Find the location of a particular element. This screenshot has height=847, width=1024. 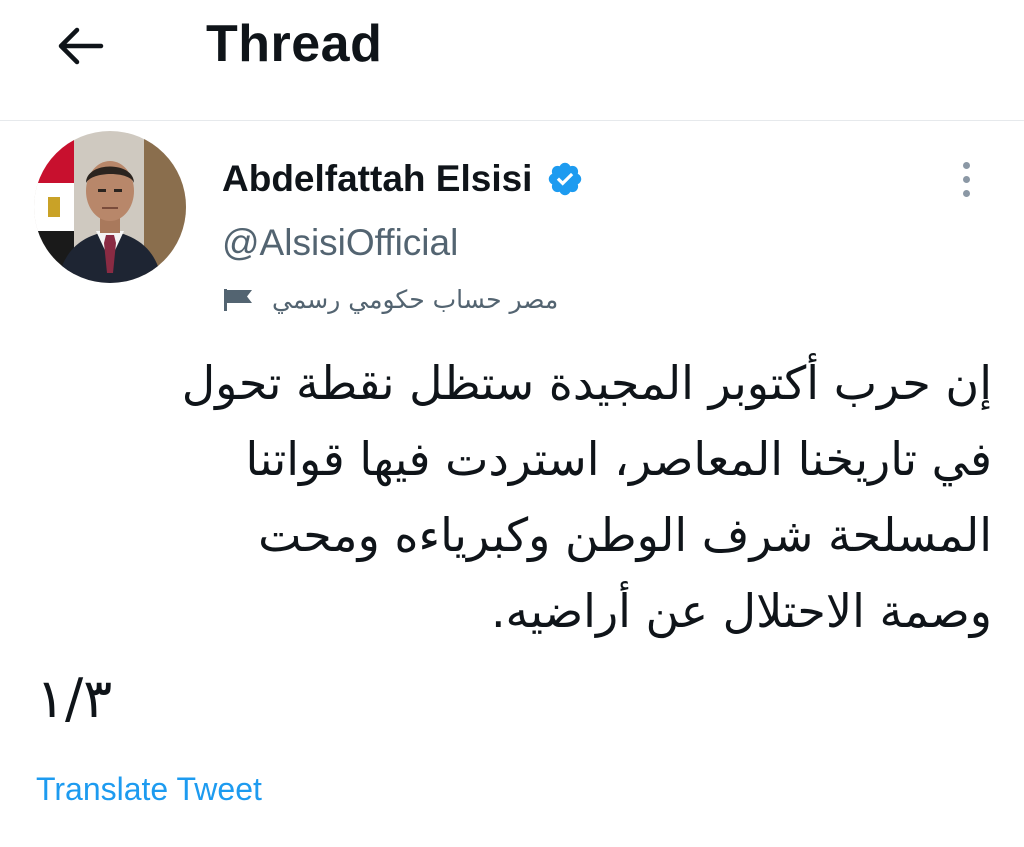

account-label-text: مصر حساب حكومي رسمي is located at coordinates (415, 299).